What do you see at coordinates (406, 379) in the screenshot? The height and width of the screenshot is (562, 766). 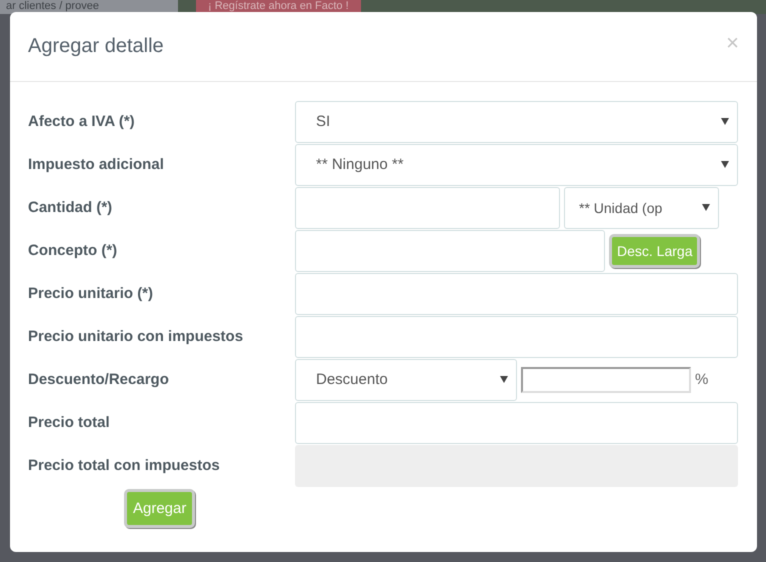 I see `select-field: Descuento` at bounding box center [406, 379].